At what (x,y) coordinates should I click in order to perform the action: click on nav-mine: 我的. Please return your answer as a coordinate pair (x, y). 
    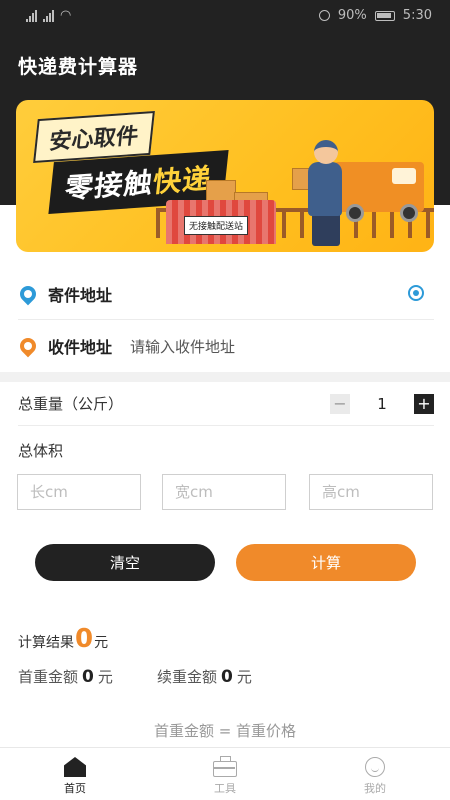
    Looking at the image, I should click on (375, 774).